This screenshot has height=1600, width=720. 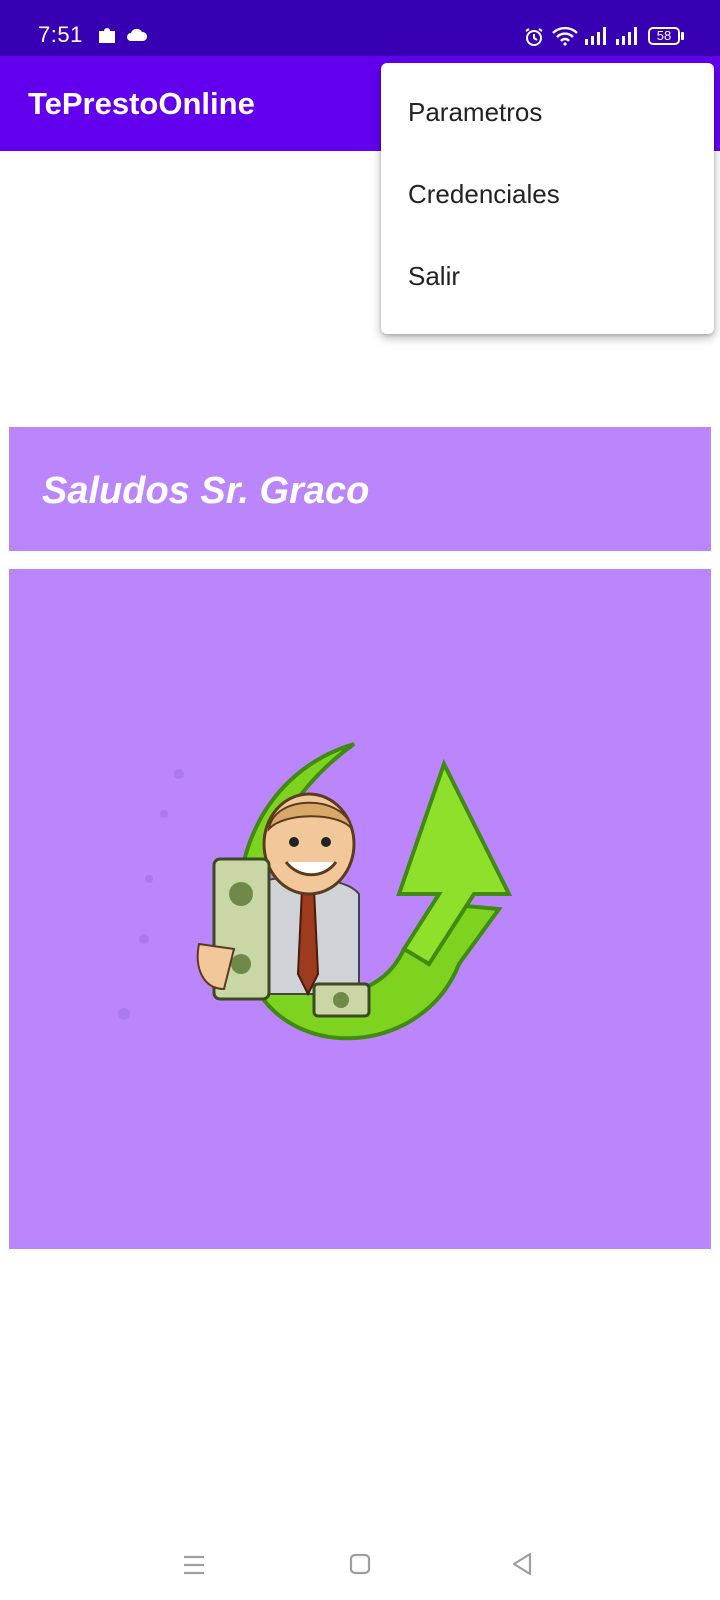 What do you see at coordinates (522, 1564) in the screenshot?
I see `back-icon` at bounding box center [522, 1564].